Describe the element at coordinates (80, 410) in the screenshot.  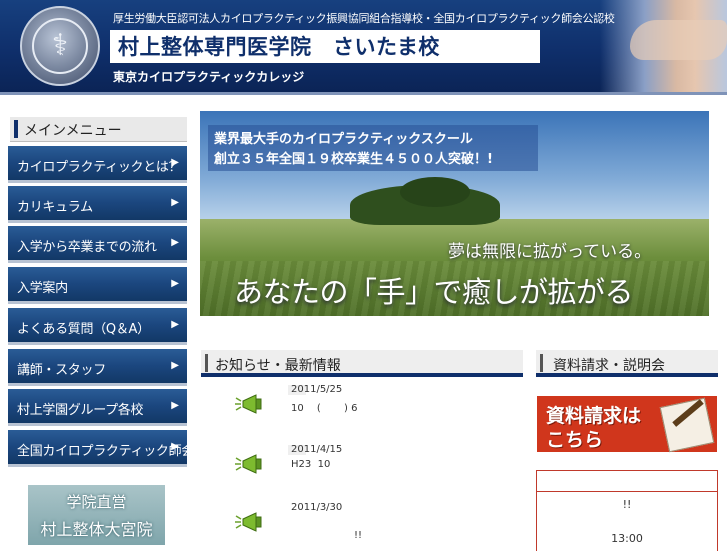
I see `sidebar-item-label: 村上学園グループ各校` at that location.